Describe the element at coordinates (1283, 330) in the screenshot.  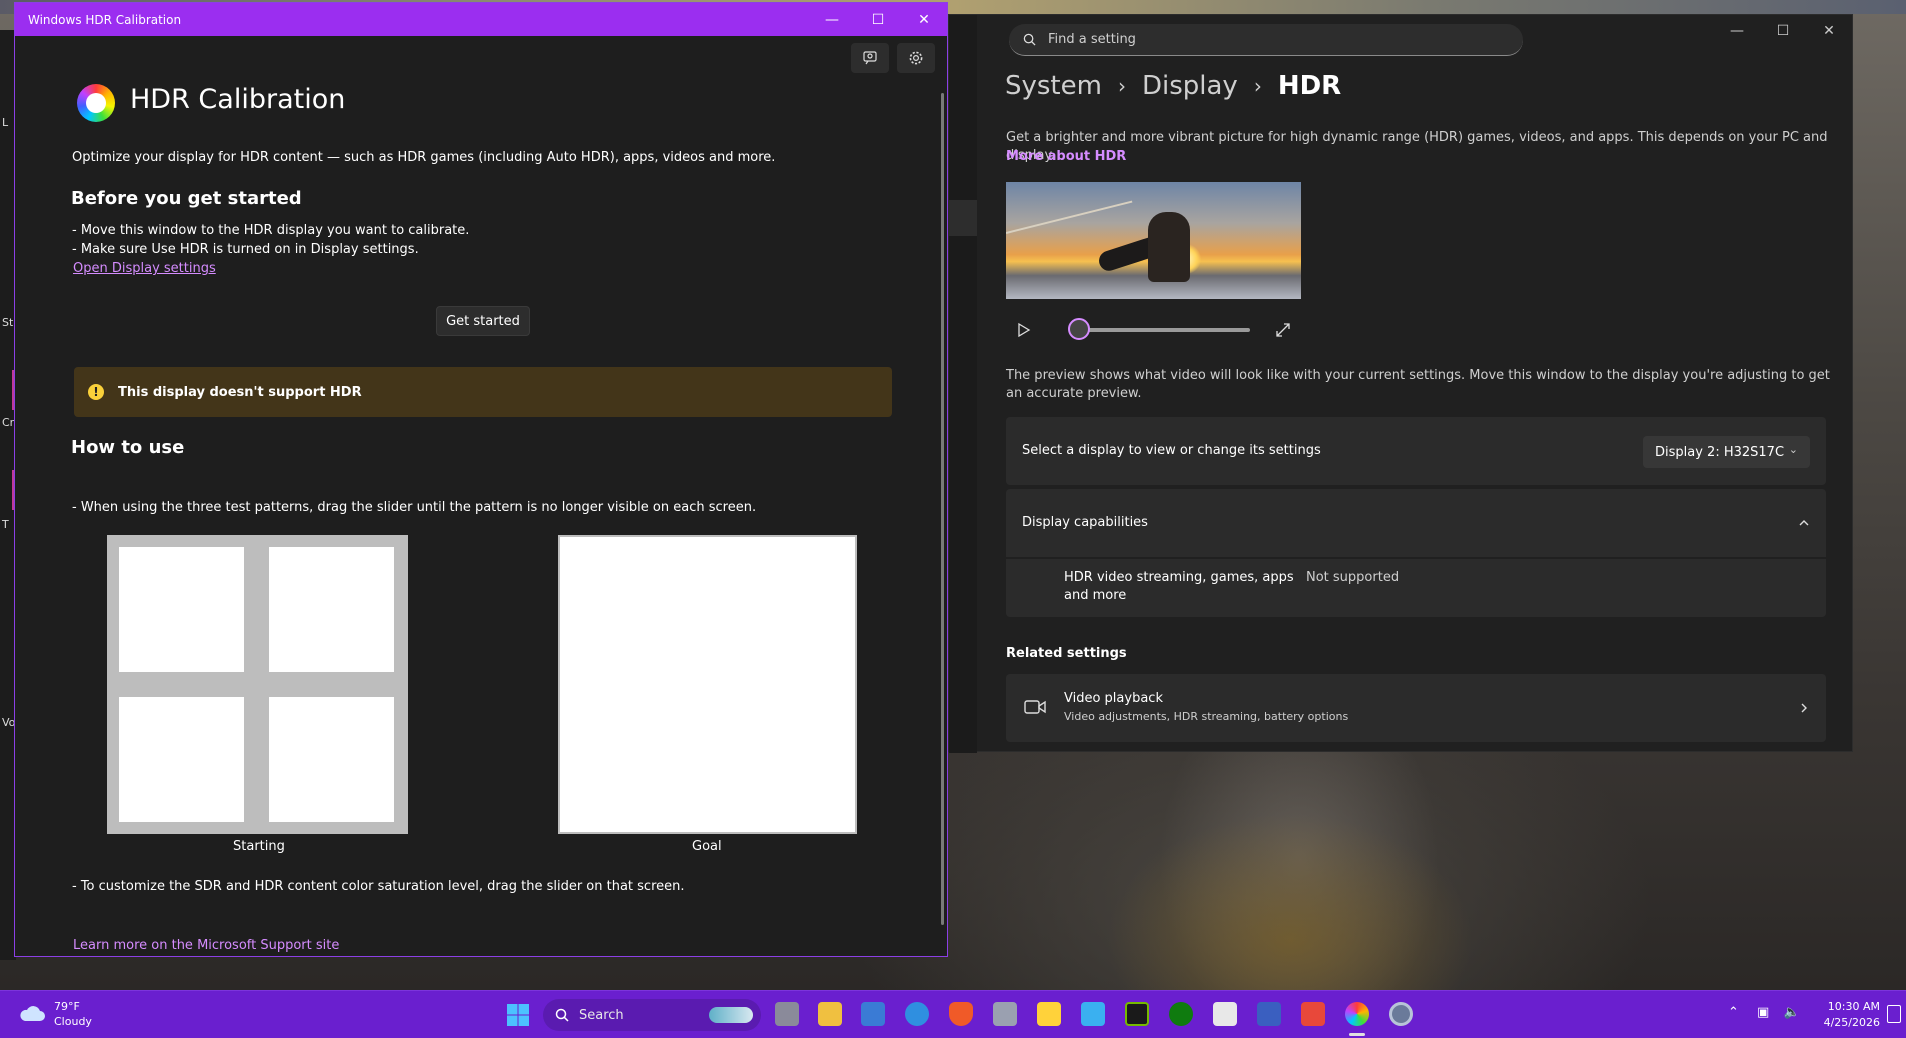
I see `fullscreen-icon` at that location.